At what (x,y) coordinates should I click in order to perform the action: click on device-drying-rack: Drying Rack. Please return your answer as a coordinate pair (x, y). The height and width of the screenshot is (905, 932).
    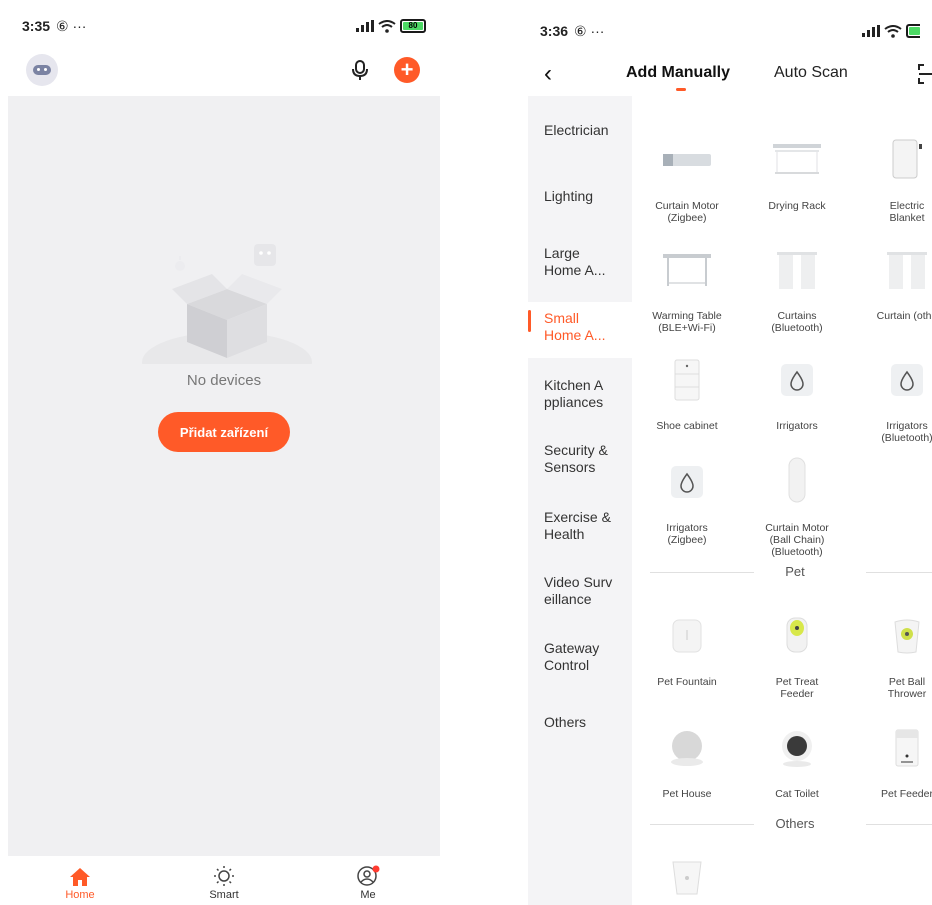
    Looking at the image, I should click on (797, 169).